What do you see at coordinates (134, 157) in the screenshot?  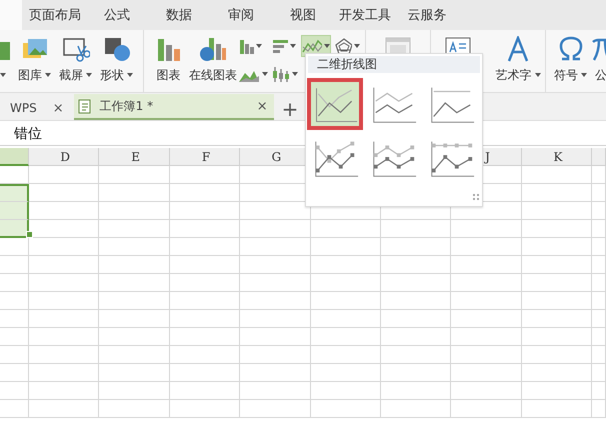 I see `column-header: E` at bounding box center [134, 157].